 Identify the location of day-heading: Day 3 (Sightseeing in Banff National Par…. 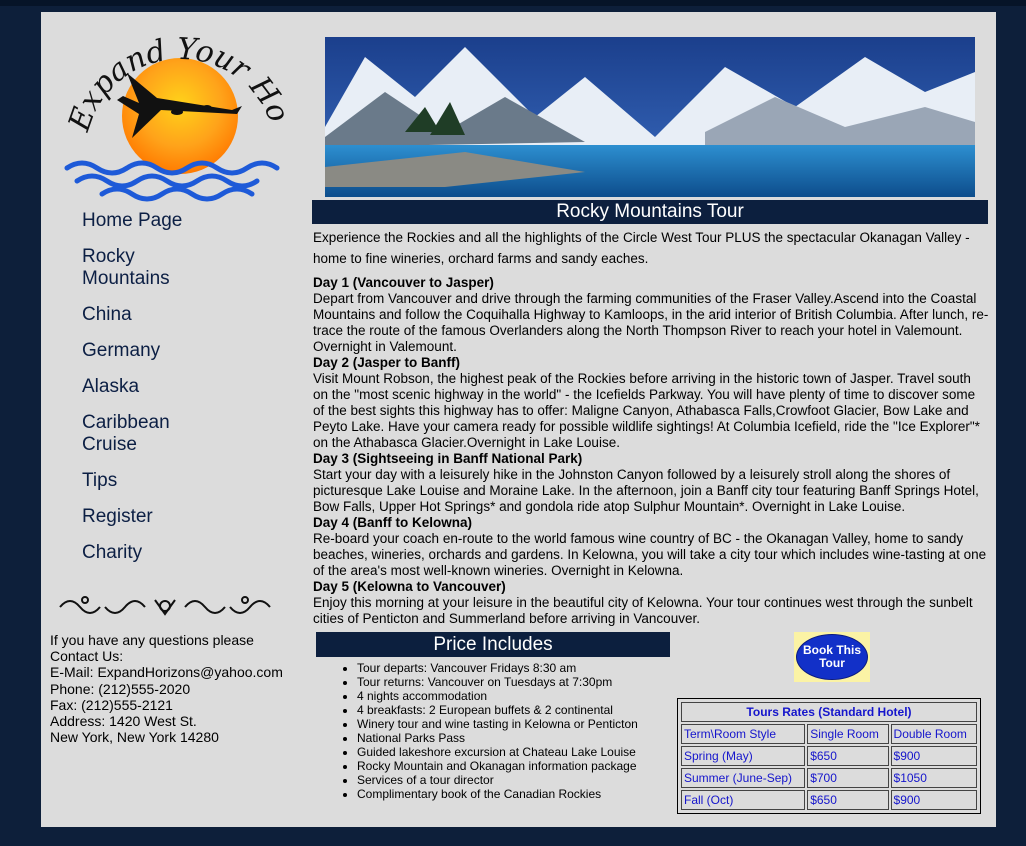
(448, 458).